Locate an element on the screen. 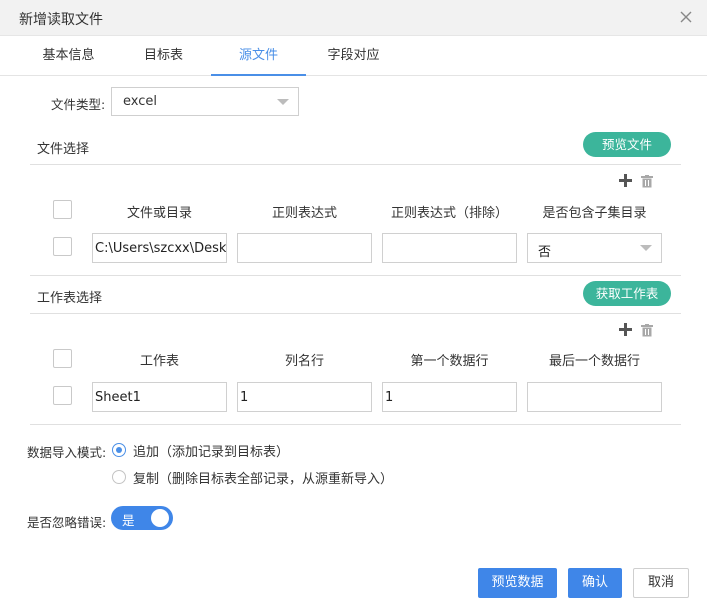  tab-bar: 基本信息 目标表 源文件 字段对应 is located at coordinates (353, 56).